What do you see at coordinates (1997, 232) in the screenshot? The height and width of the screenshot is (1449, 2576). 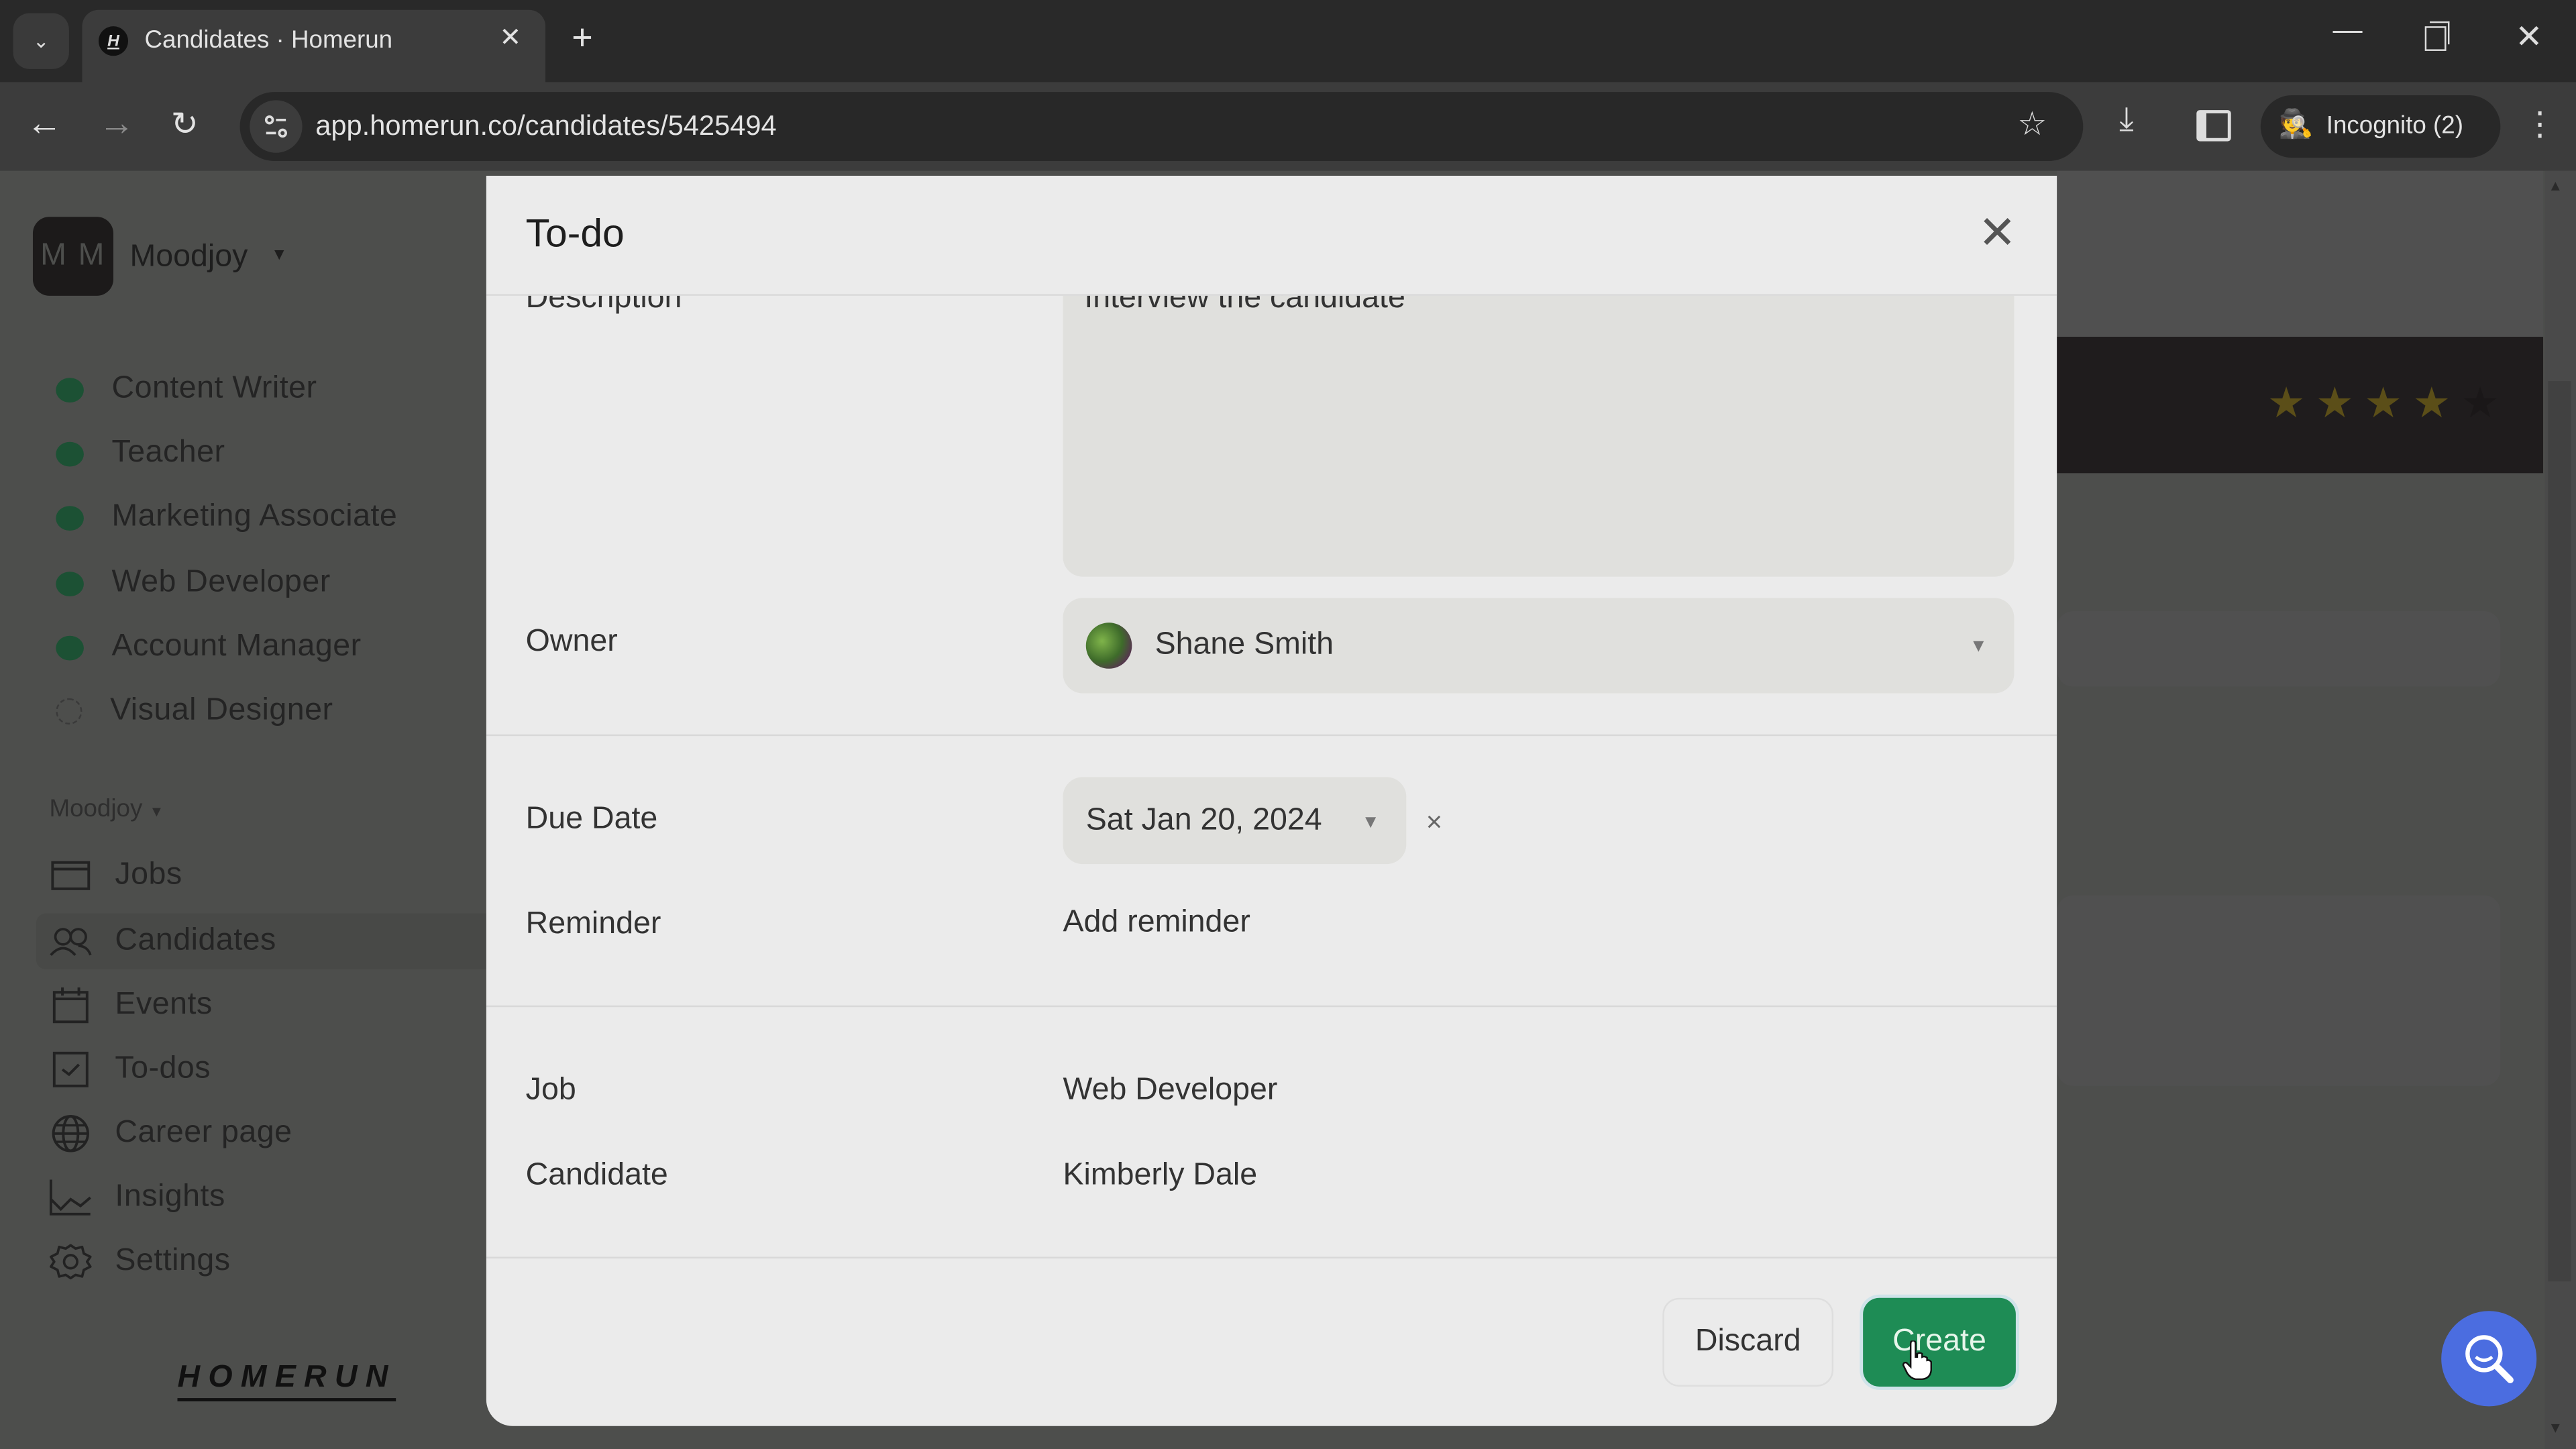 I see `close-icon: ✕` at bounding box center [1997, 232].